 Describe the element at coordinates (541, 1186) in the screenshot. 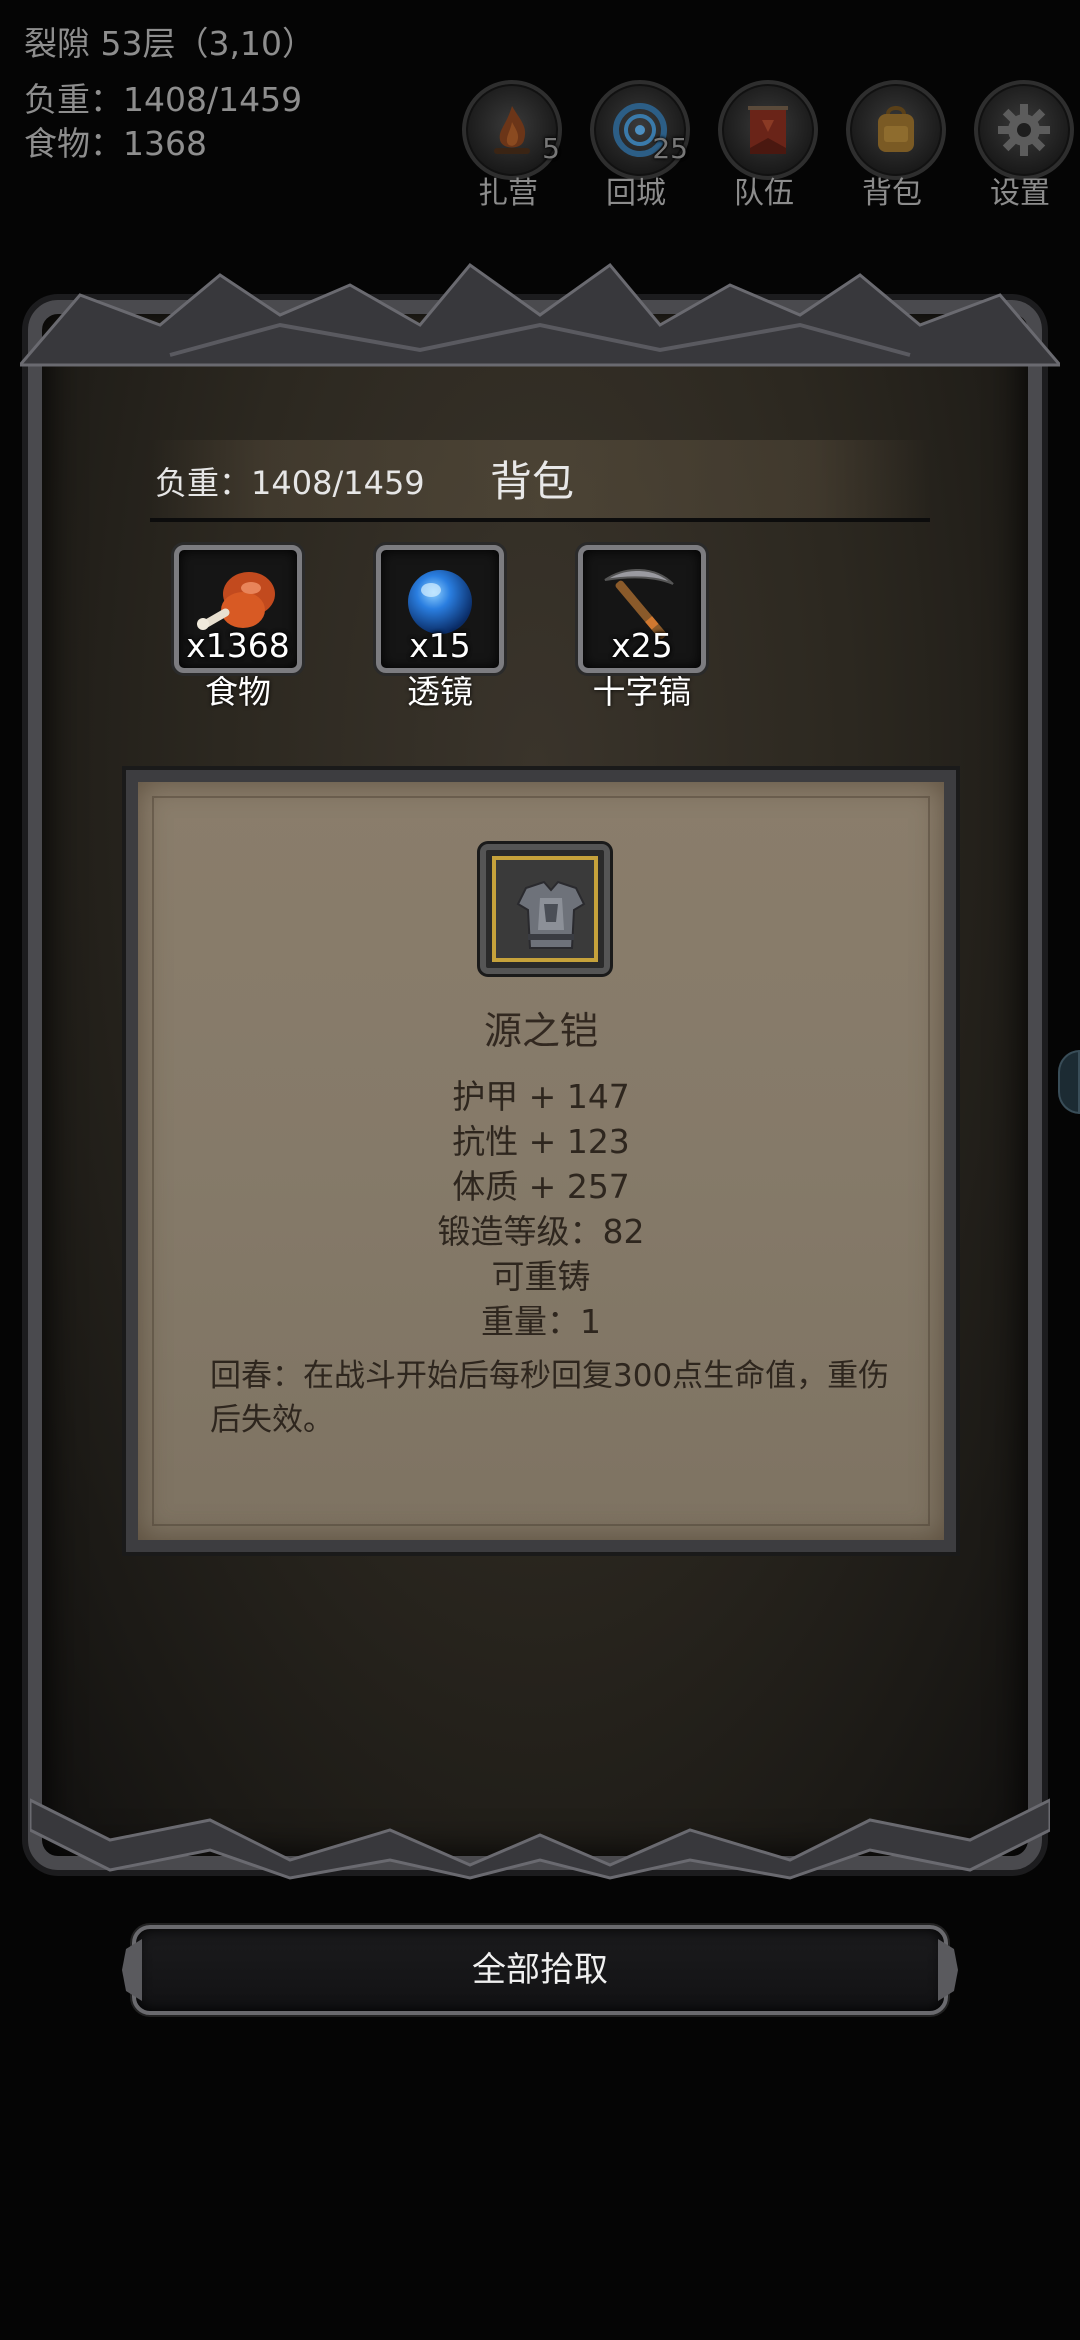

I see `stat-constitution: 体质 + 257` at that location.